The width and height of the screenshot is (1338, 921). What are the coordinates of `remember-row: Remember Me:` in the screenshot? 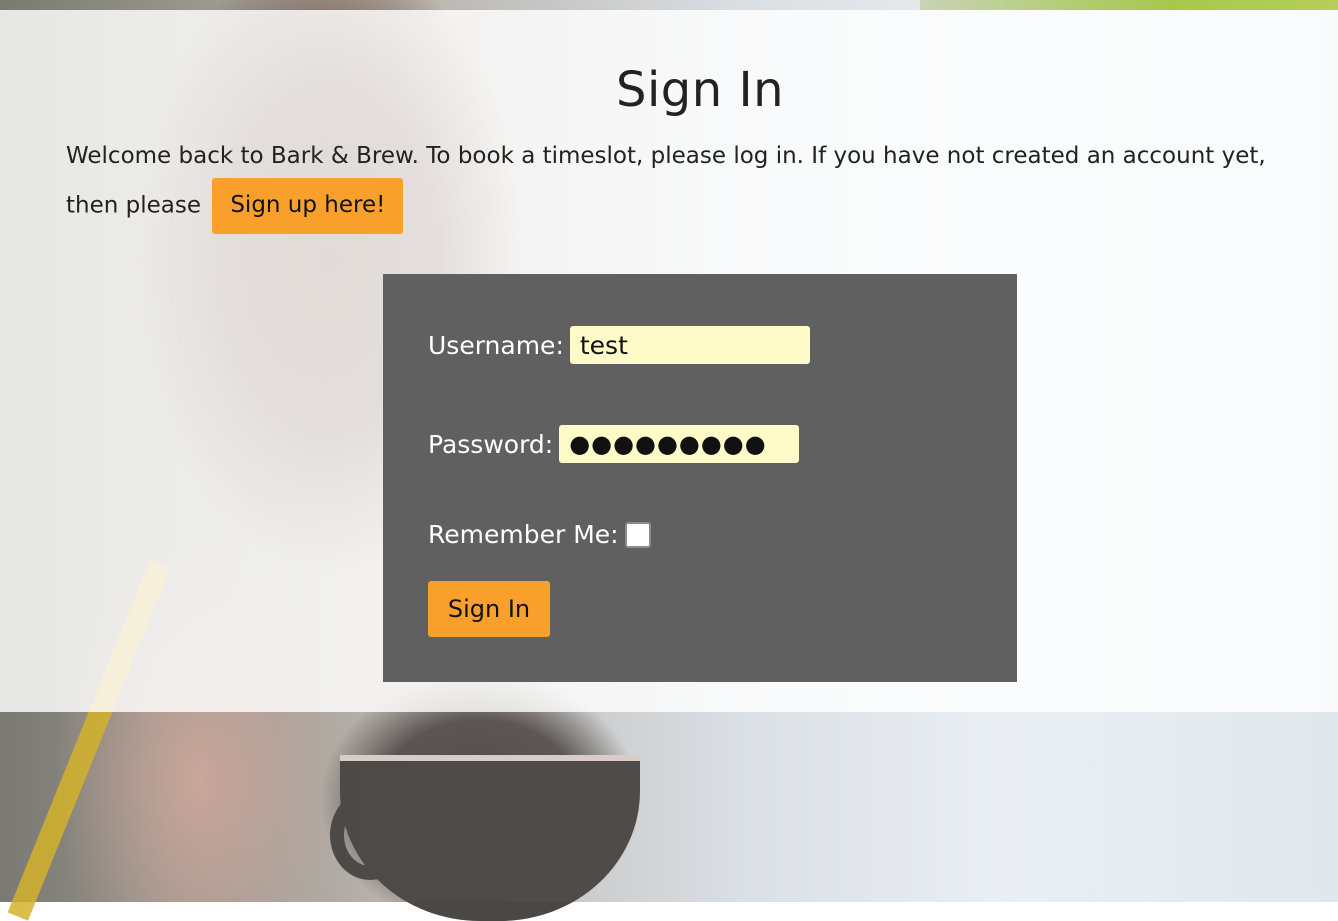 It's located at (539, 534).